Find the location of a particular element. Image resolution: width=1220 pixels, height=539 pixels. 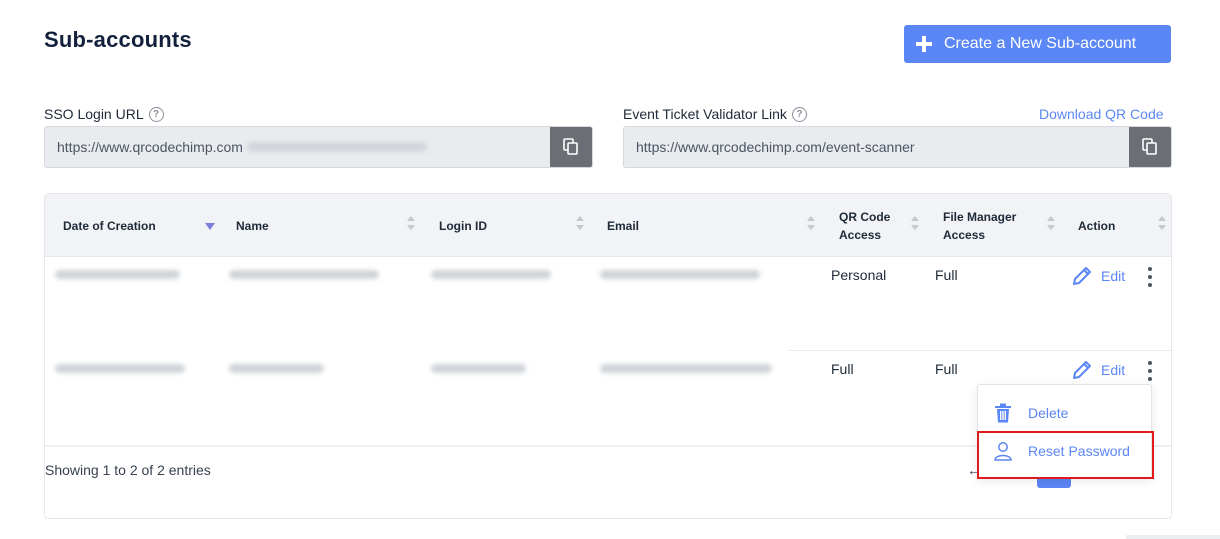

download-qr-code-link: Download QR Code is located at coordinates (1101, 114).